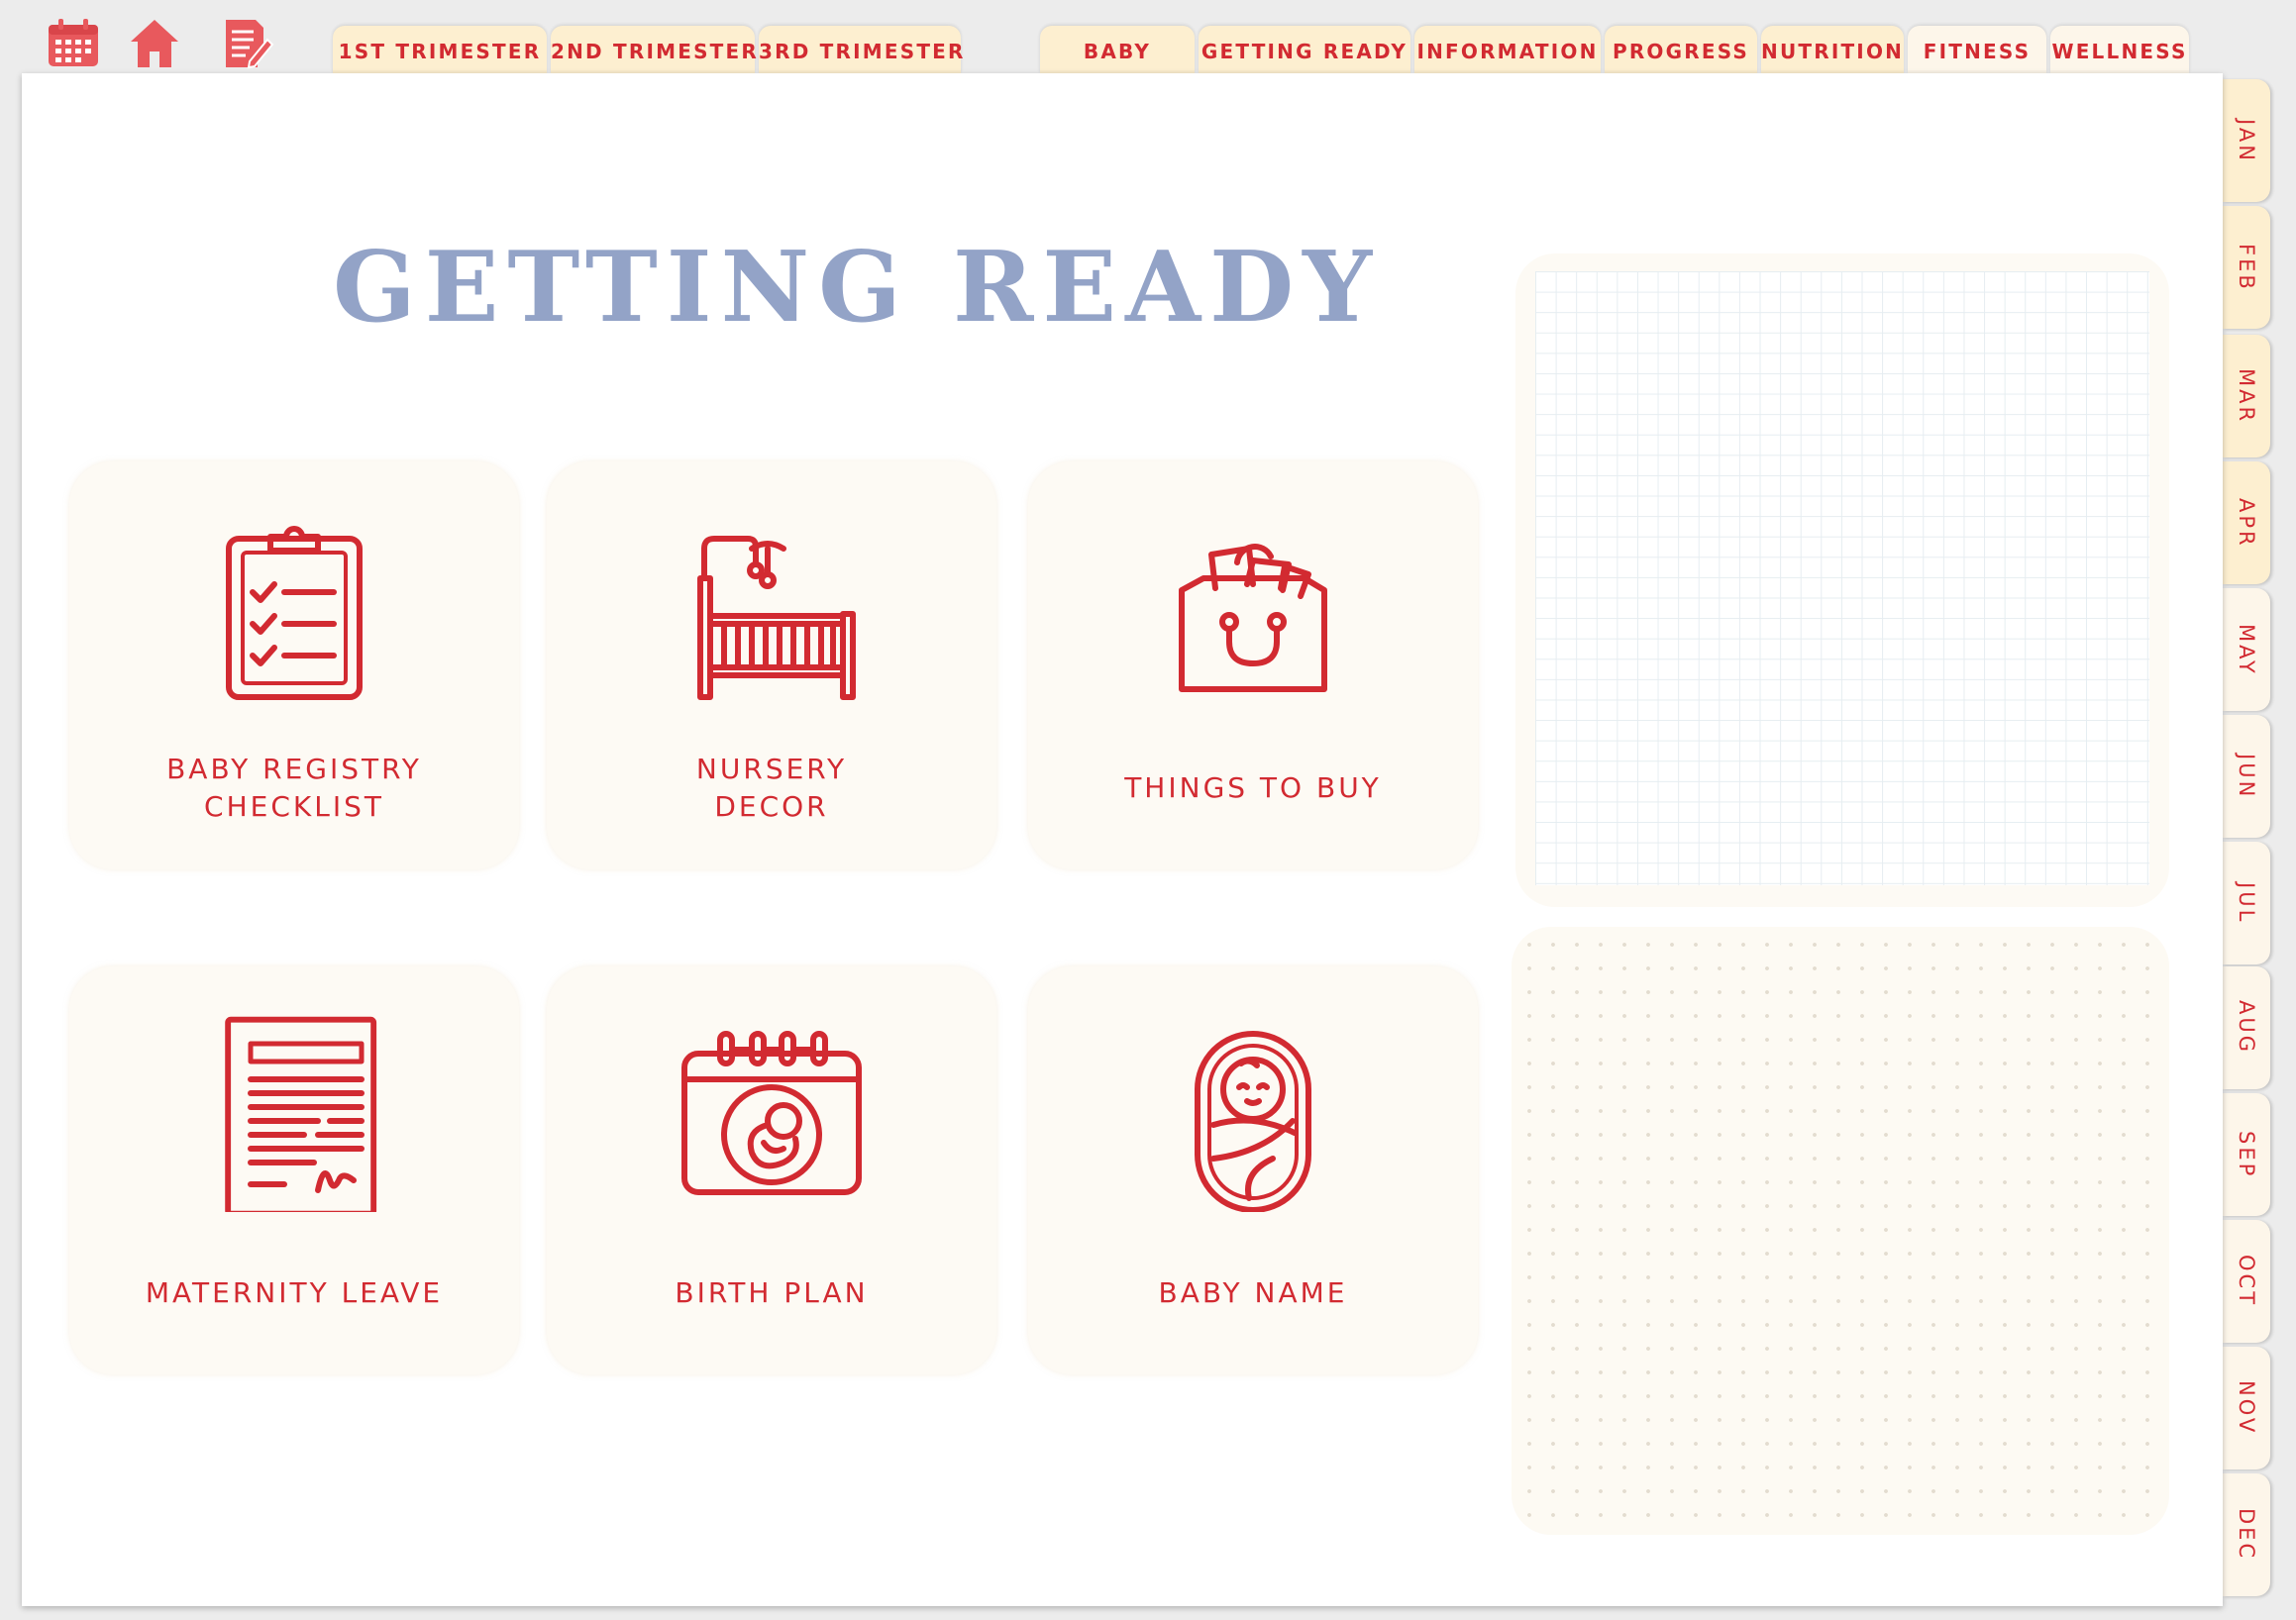  I want to click on card-label: NURSERY DECOR, so click(771, 788).